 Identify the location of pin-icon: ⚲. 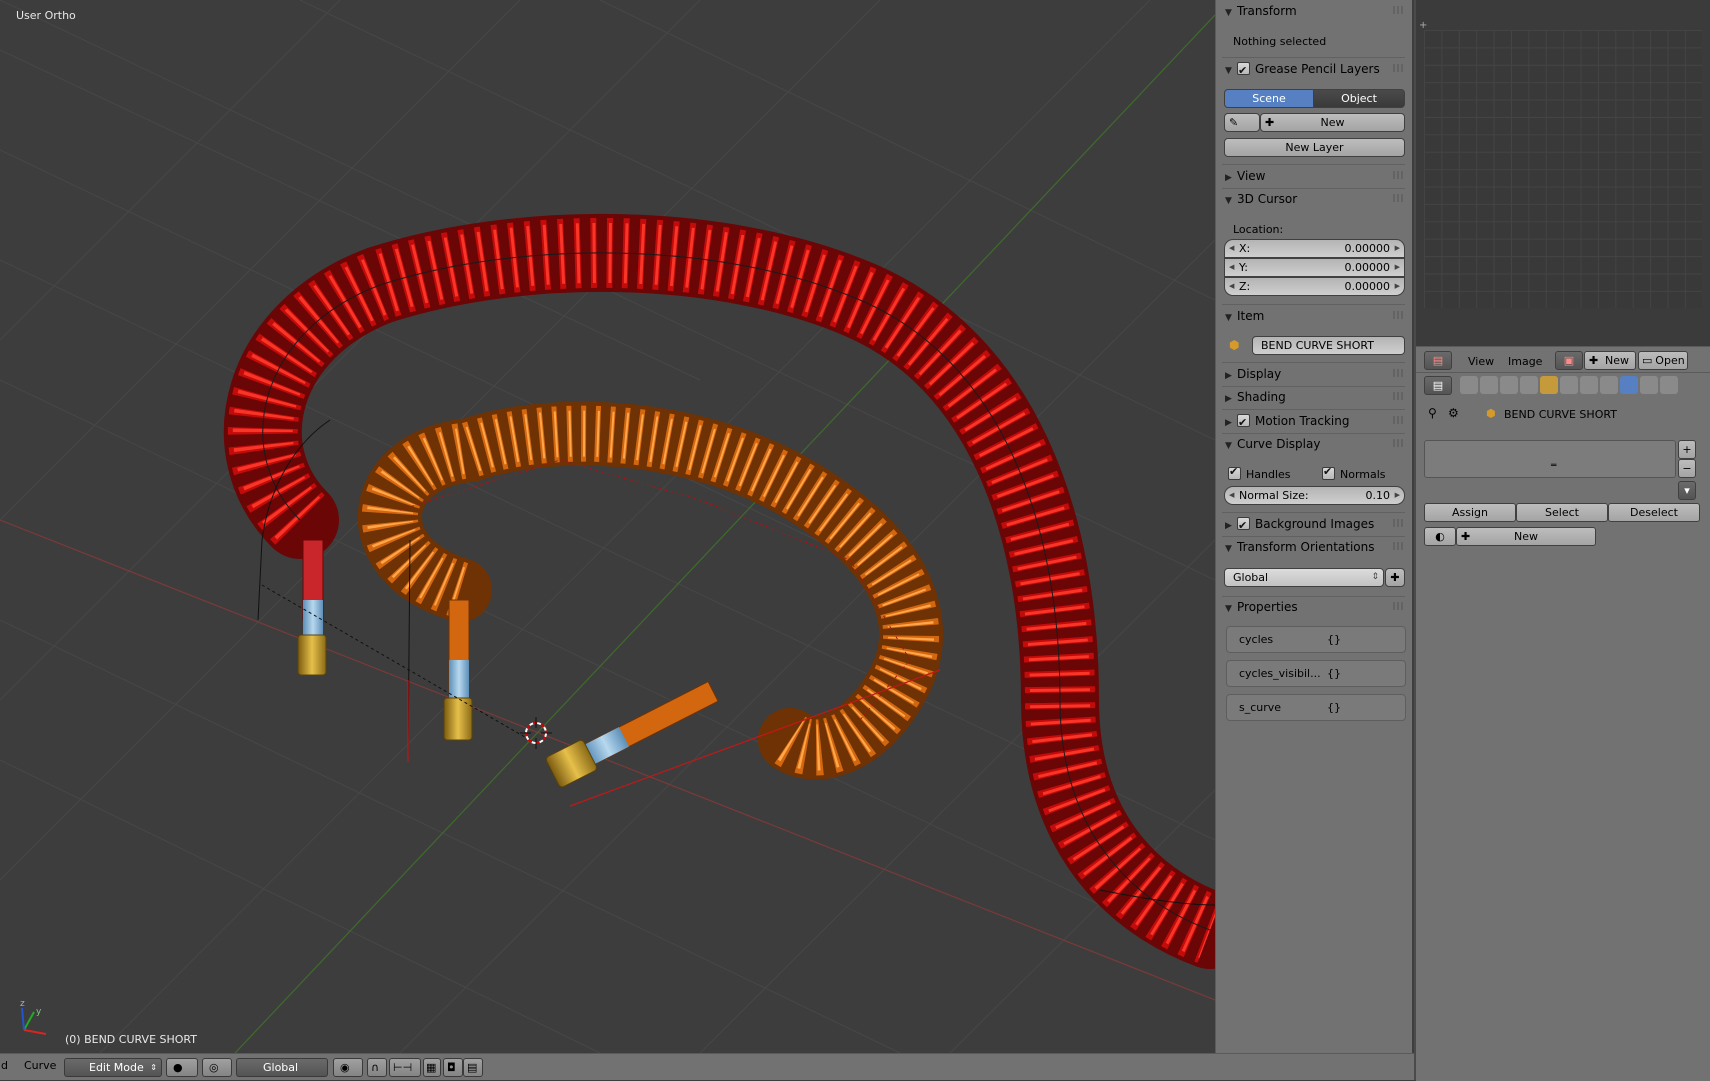
(1432, 413).